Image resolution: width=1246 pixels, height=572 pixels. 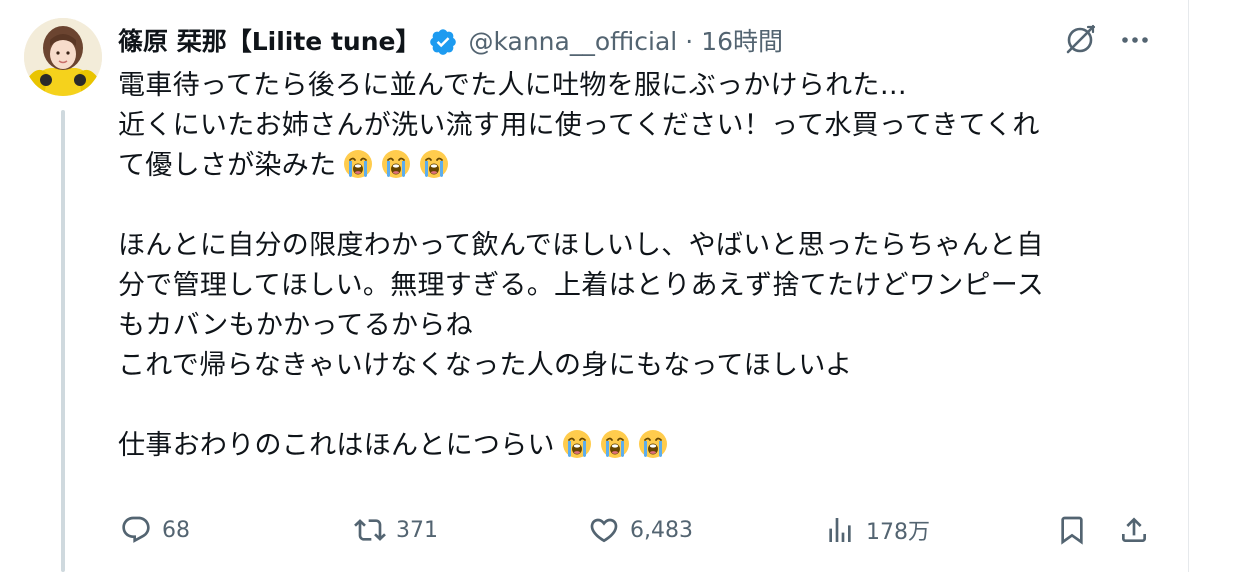 I want to click on timestamp: 16時間, so click(x=742, y=42).